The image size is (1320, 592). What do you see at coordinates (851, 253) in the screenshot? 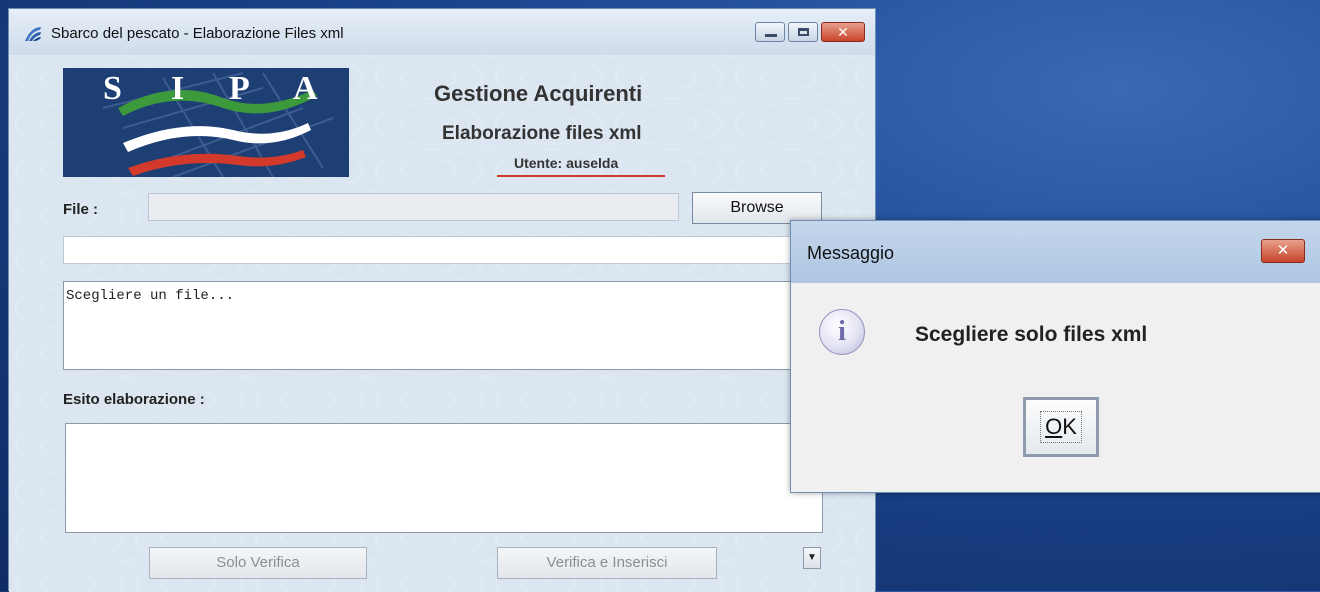
I see `dialog-title: Messaggio` at bounding box center [851, 253].